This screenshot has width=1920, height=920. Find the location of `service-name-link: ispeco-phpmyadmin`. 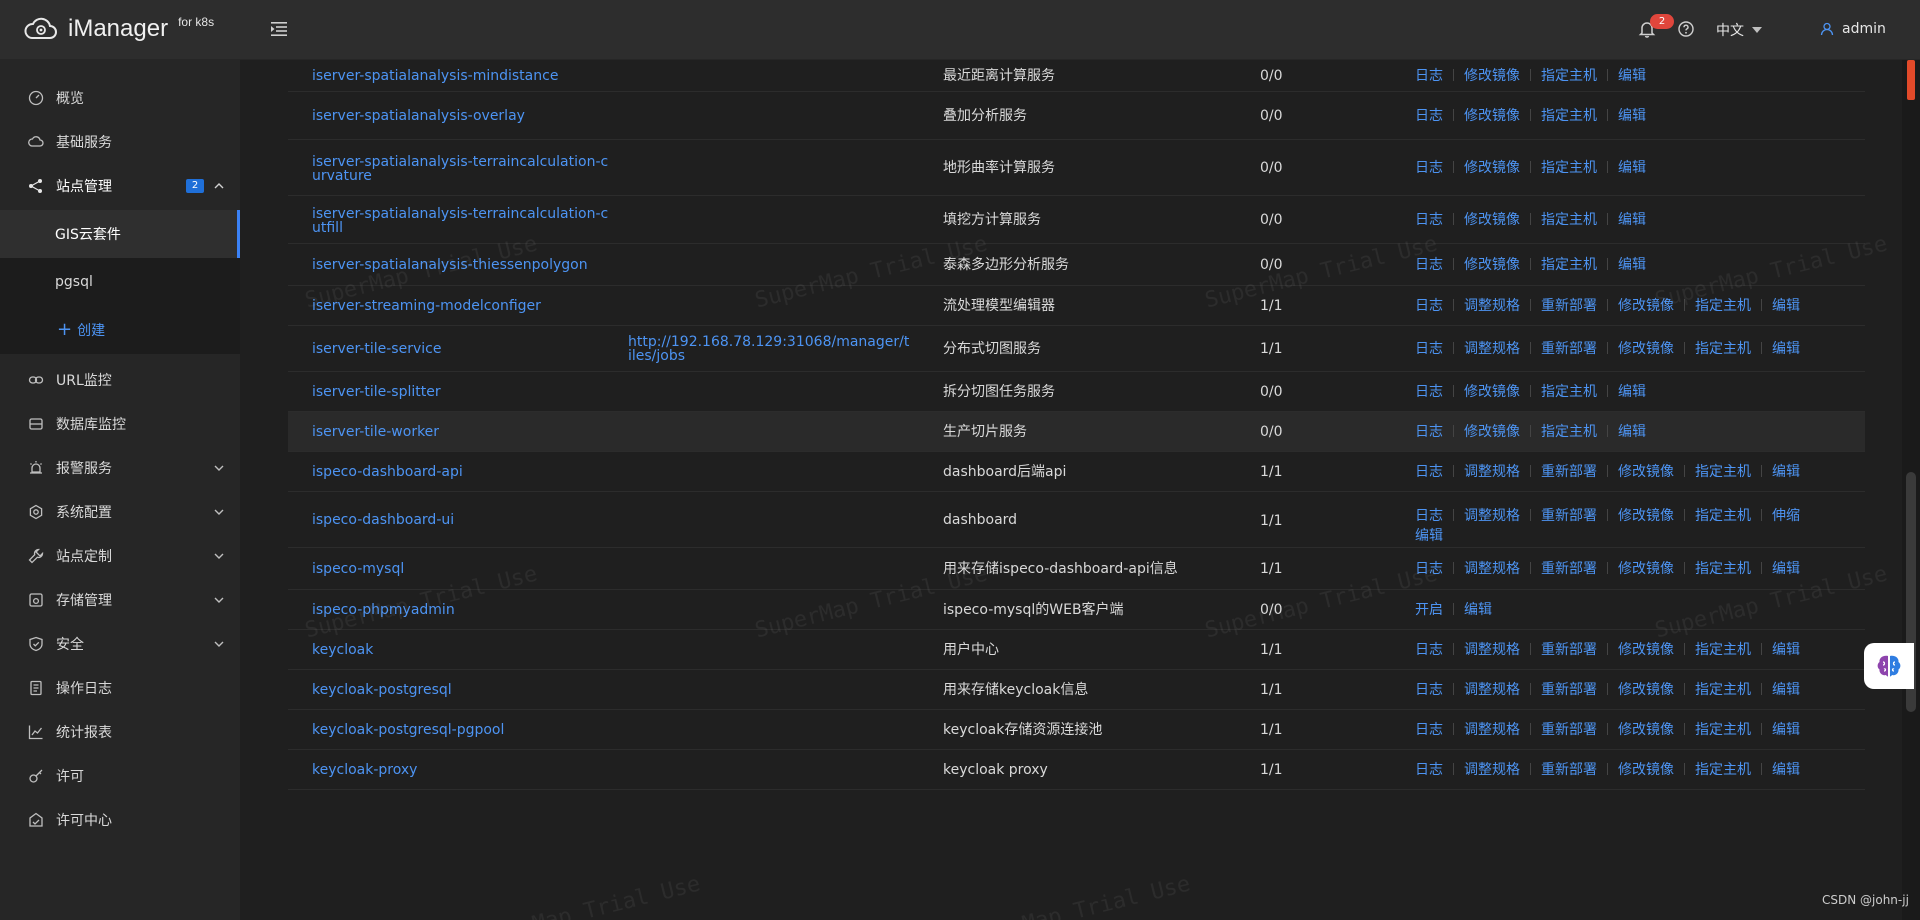

service-name-link: ispeco-phpmyadmin is located at coordinates (462, 610).